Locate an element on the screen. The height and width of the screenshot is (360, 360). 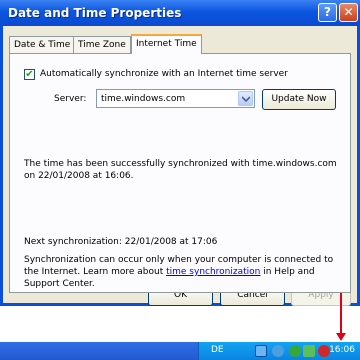
server-label: Server: is located at coordinates (70, 99).